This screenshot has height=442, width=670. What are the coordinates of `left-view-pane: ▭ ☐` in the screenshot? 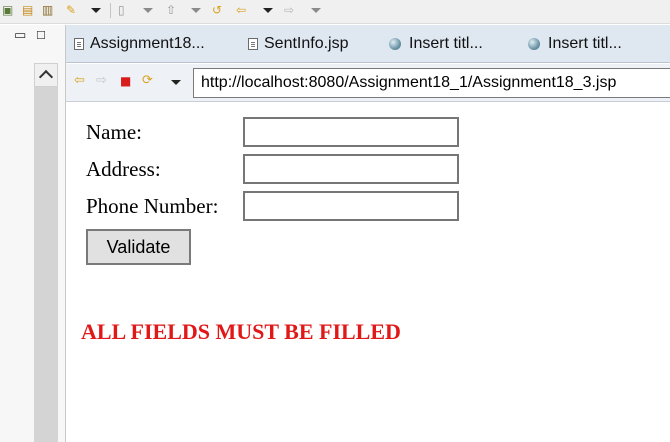 It's located at (33, 233).